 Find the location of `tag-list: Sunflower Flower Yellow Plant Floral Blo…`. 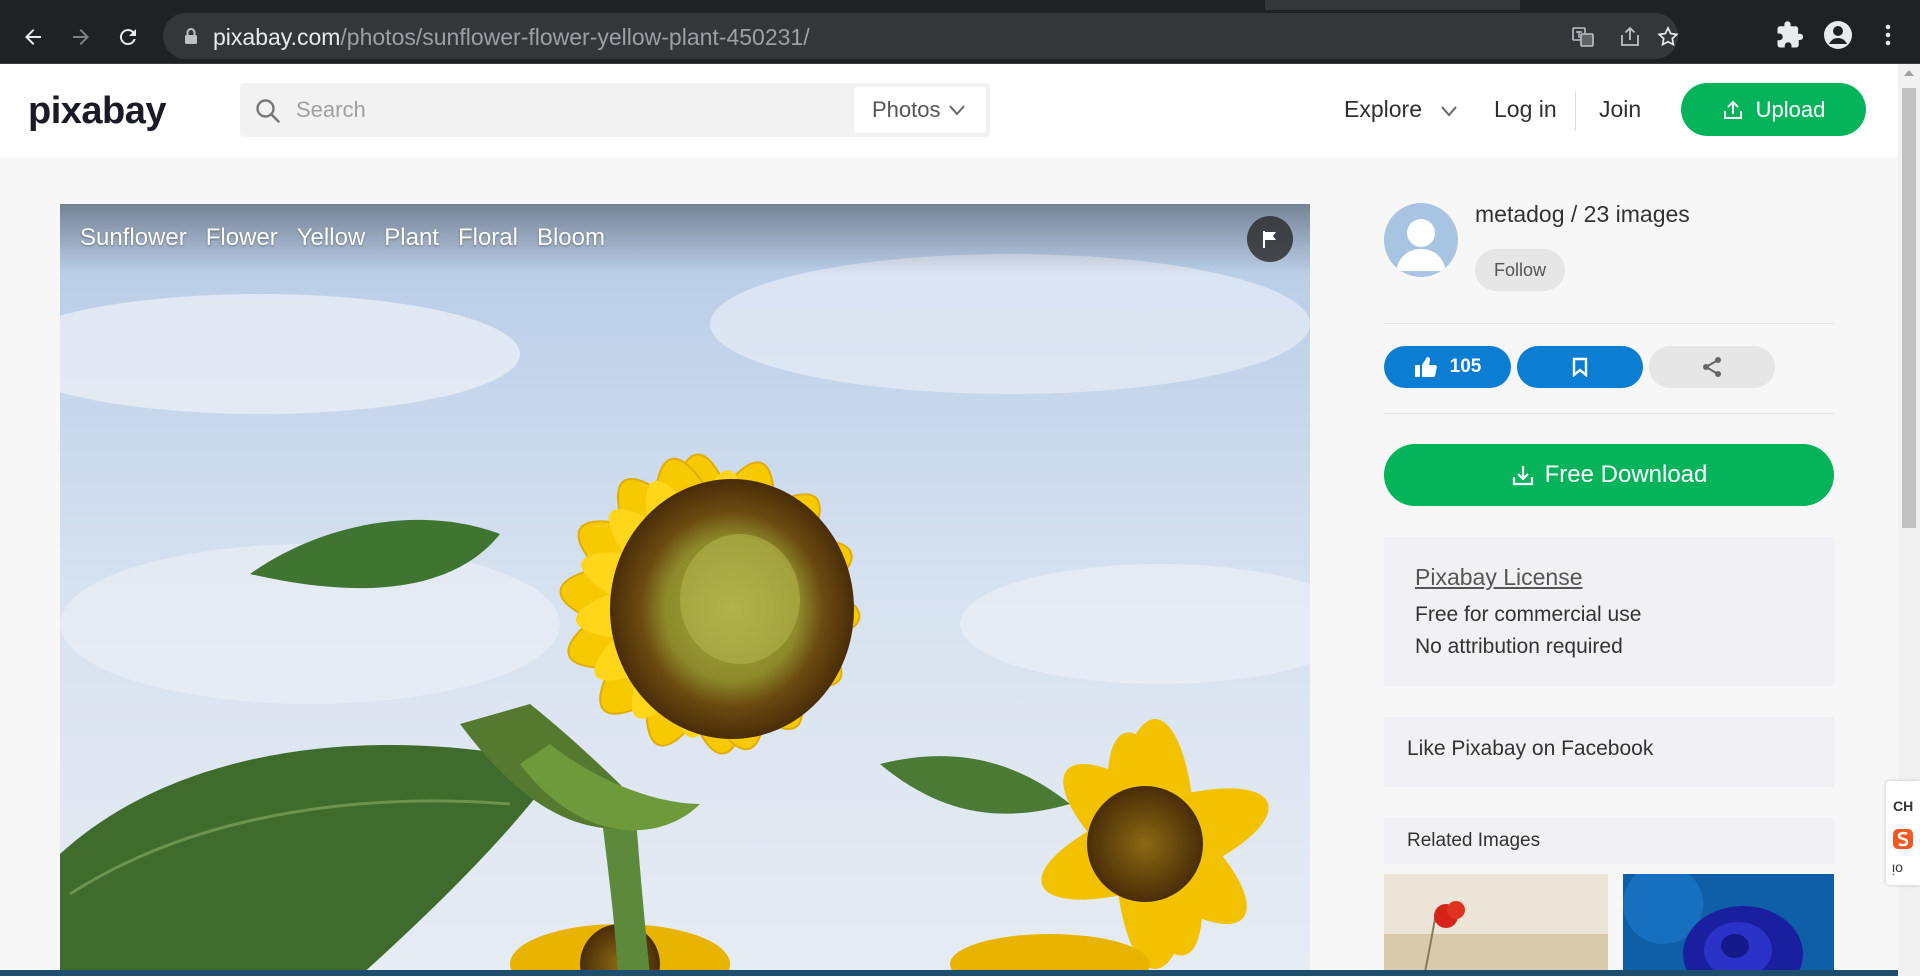

tag-list: Sunflower Flower Yellow Plant Floral Blo… is located at coordinates (352, 238).